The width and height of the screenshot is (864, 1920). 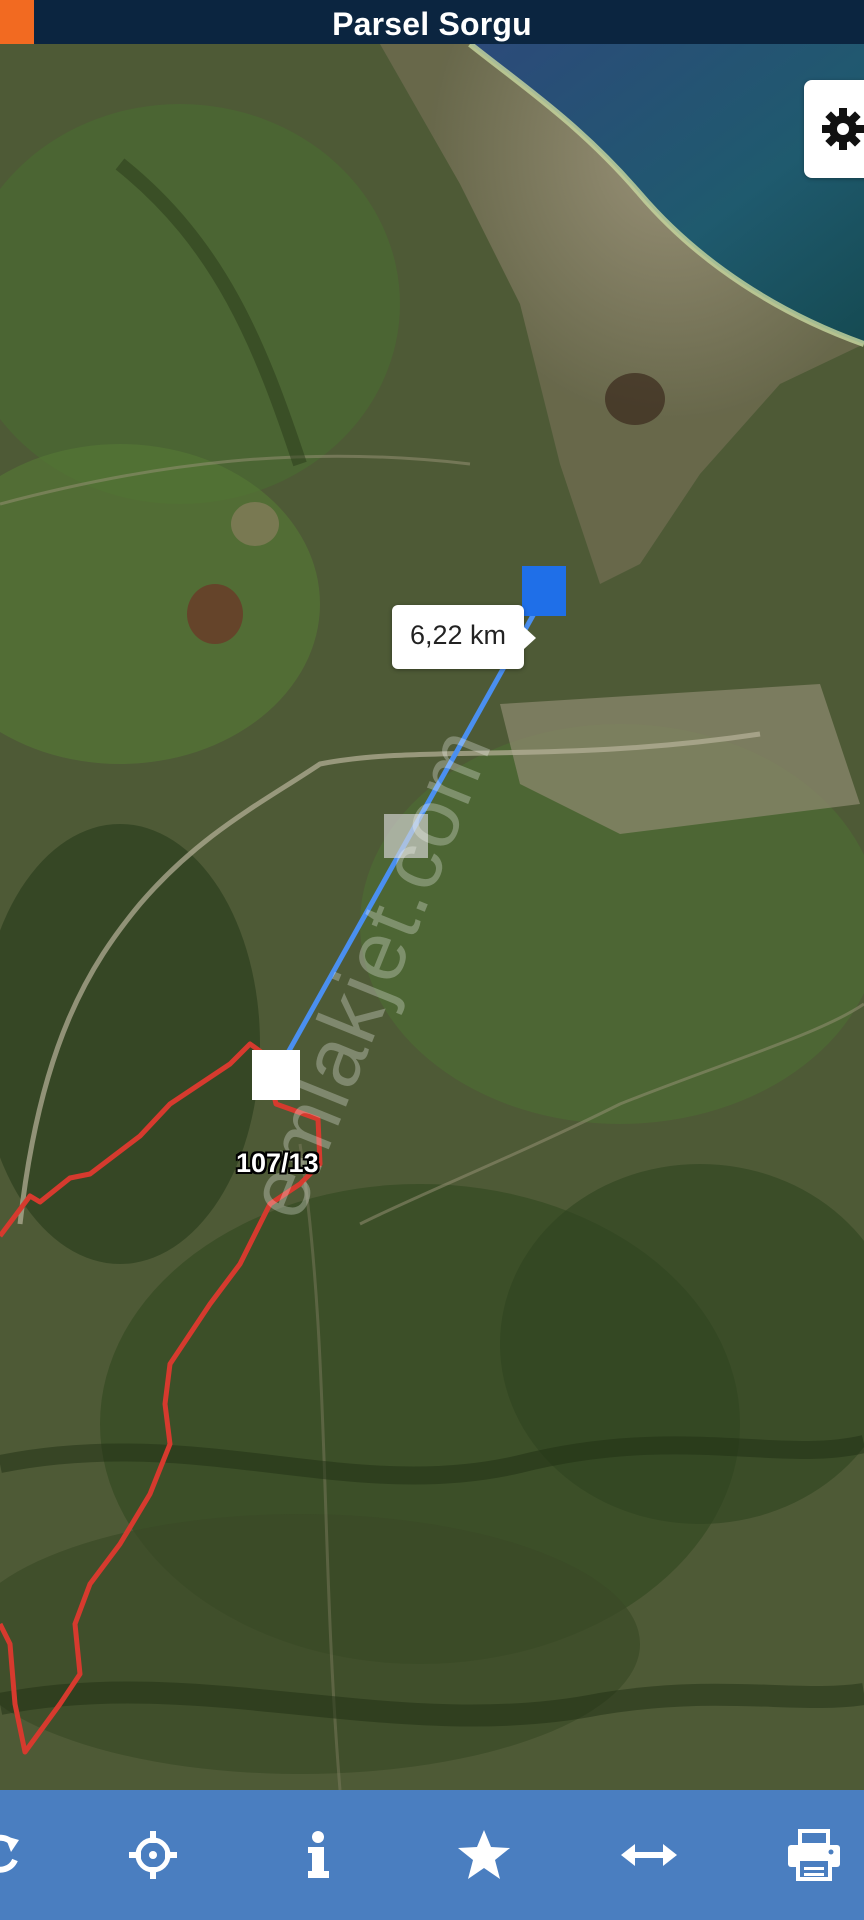 I want to click on page-title: Parsel Sorgu, so click(x=432, y=24).